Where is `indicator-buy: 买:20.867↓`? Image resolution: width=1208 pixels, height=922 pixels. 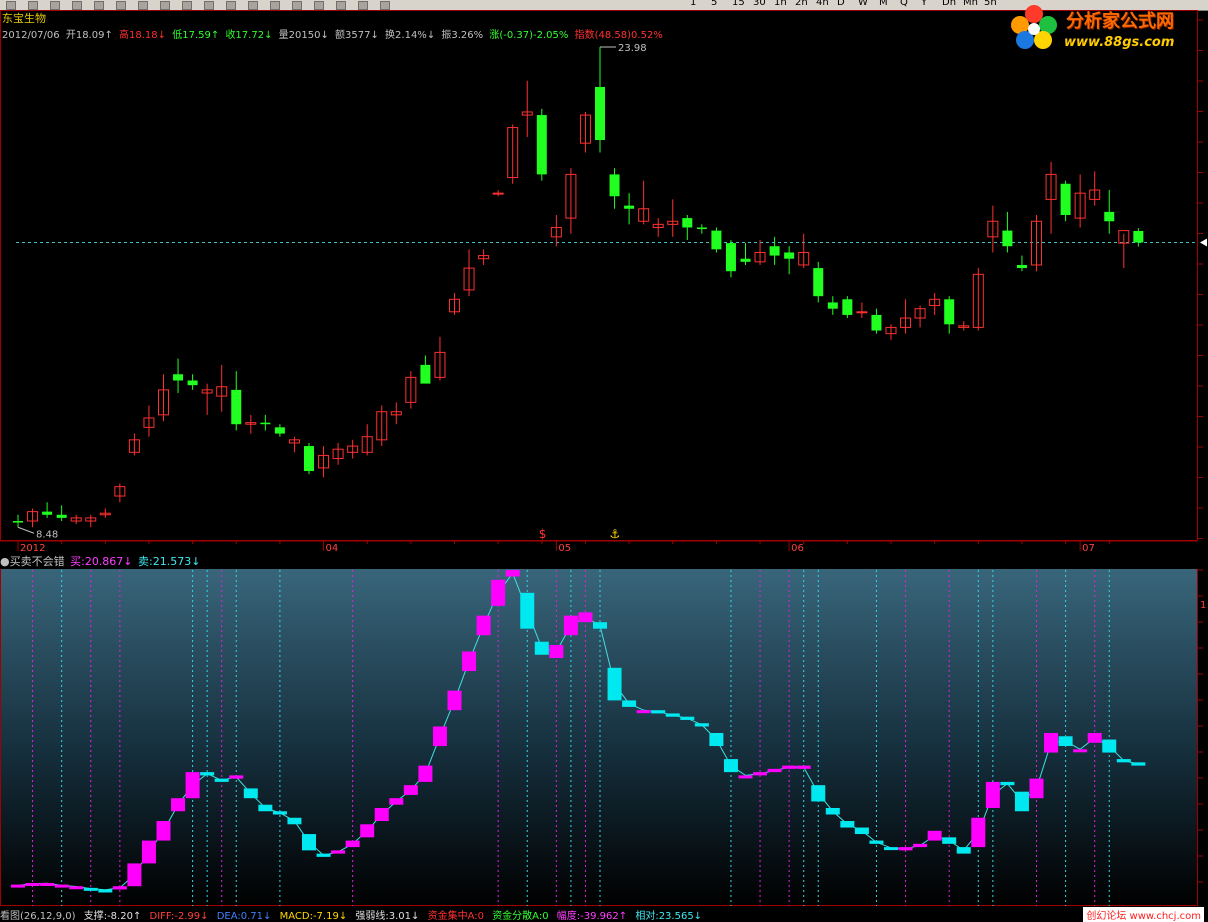 indicator-buy: 买:20.867↓ is located at coordinates (101, 561).